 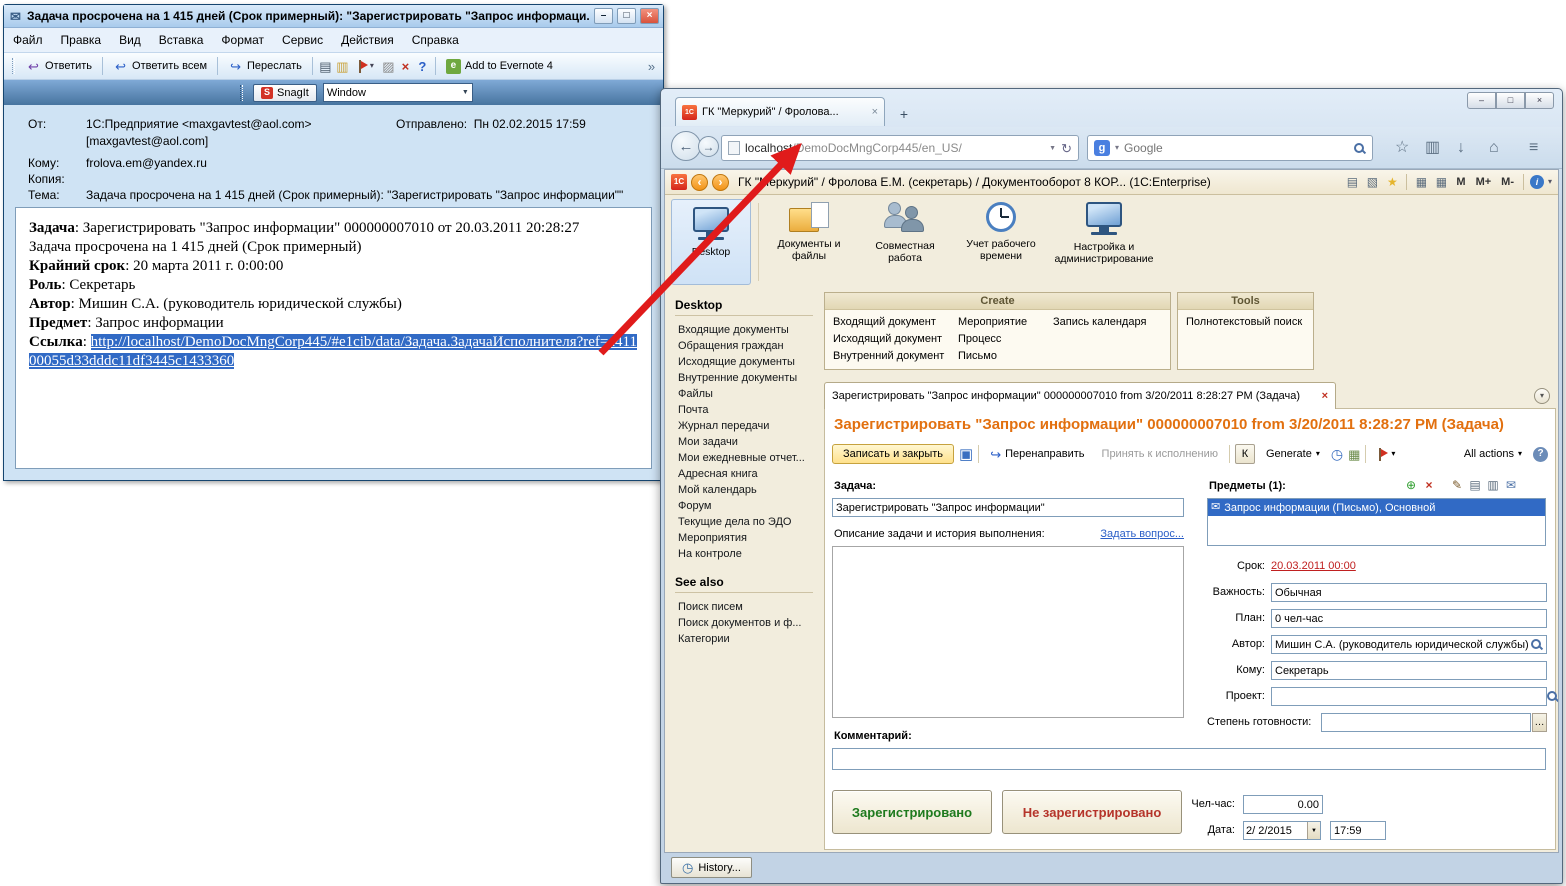 I want to click on menu-tools: Сервис, so click(x=302, y=40).